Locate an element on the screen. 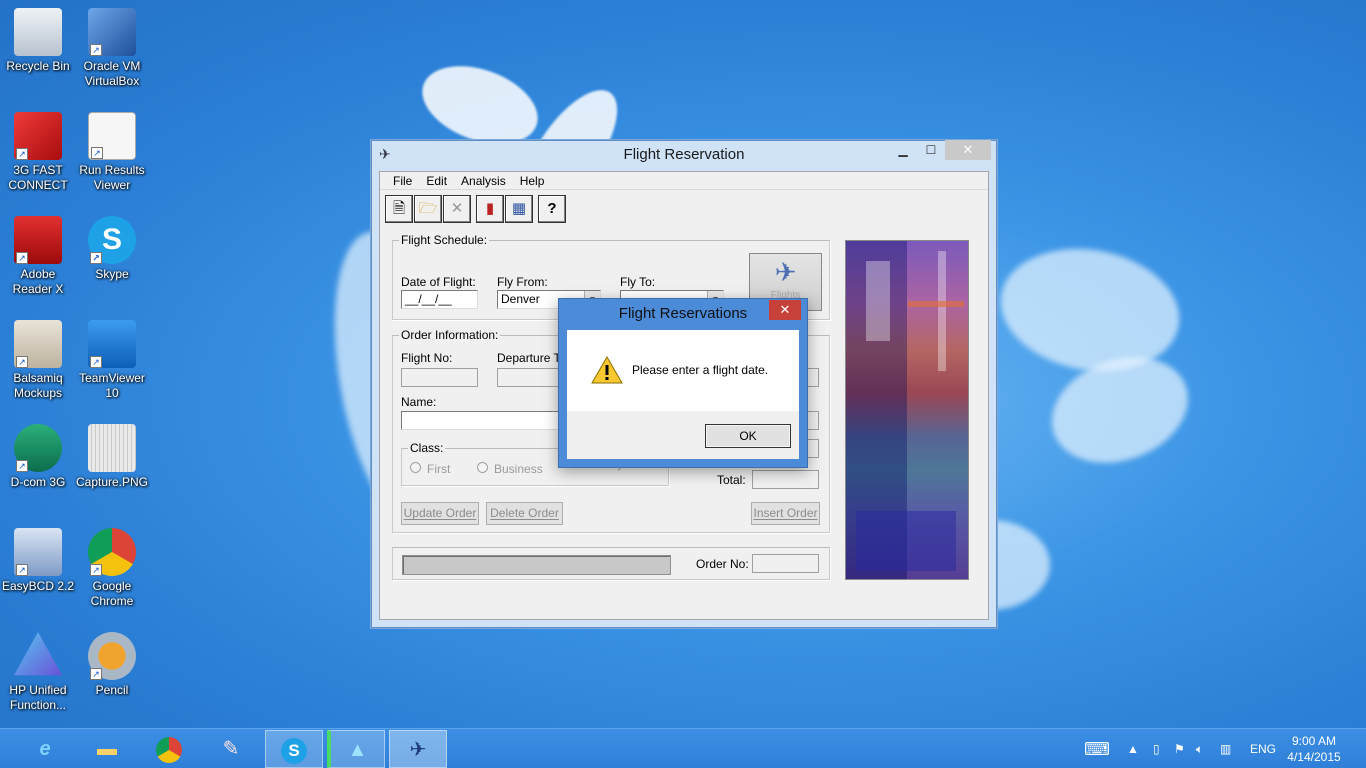  close-button: ✕ is located at coordinates (968, 150).